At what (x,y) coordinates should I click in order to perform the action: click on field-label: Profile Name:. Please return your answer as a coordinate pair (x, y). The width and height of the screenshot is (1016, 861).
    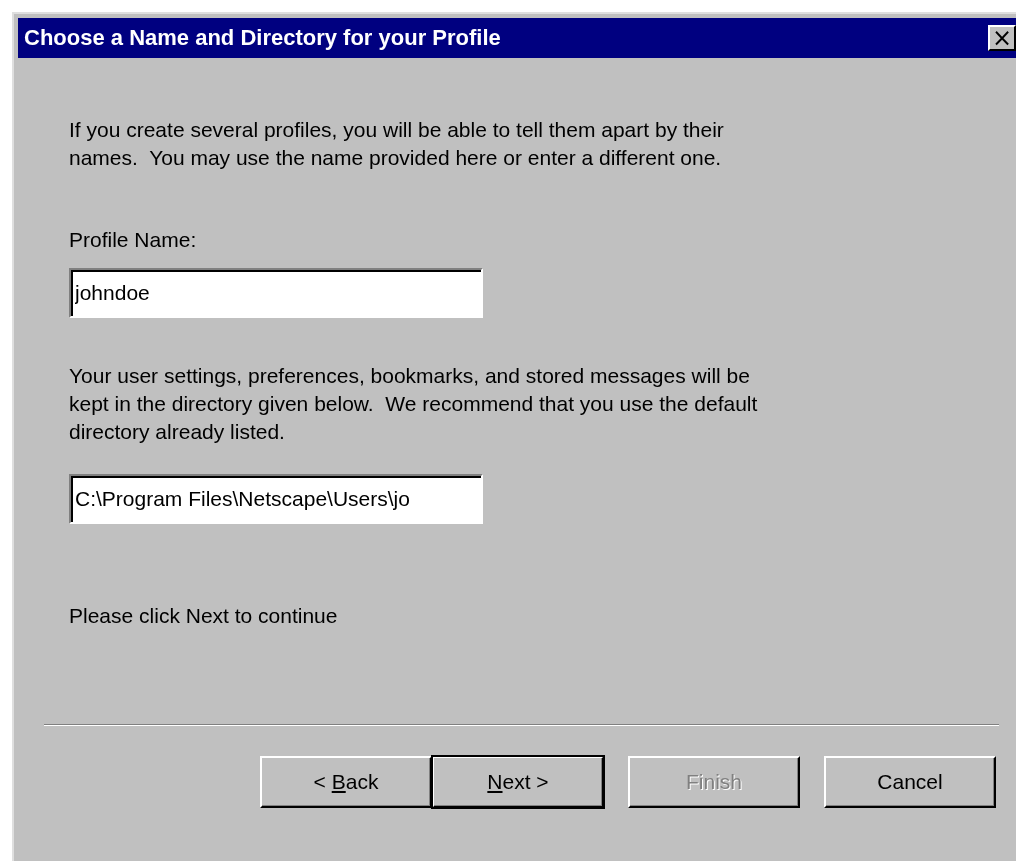
    Looking at the image, I should click on (133, 240).